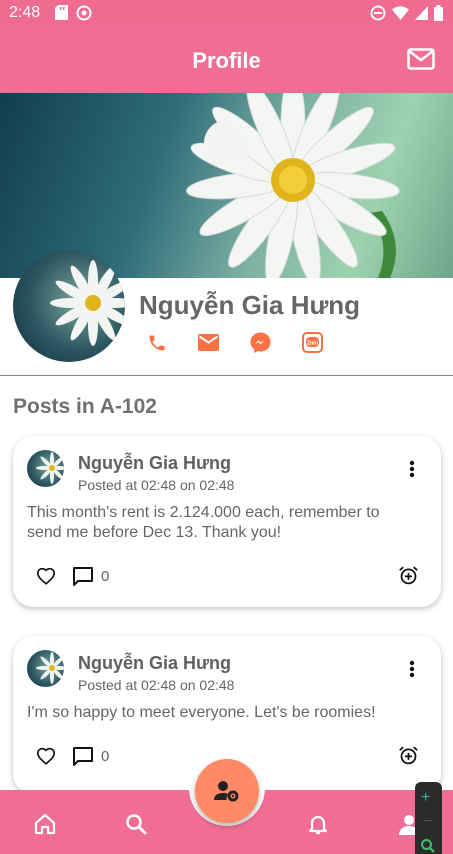  Describe the element at coordinates (61, 12) in the screenshot. I see `sd-card-icon` at that location.